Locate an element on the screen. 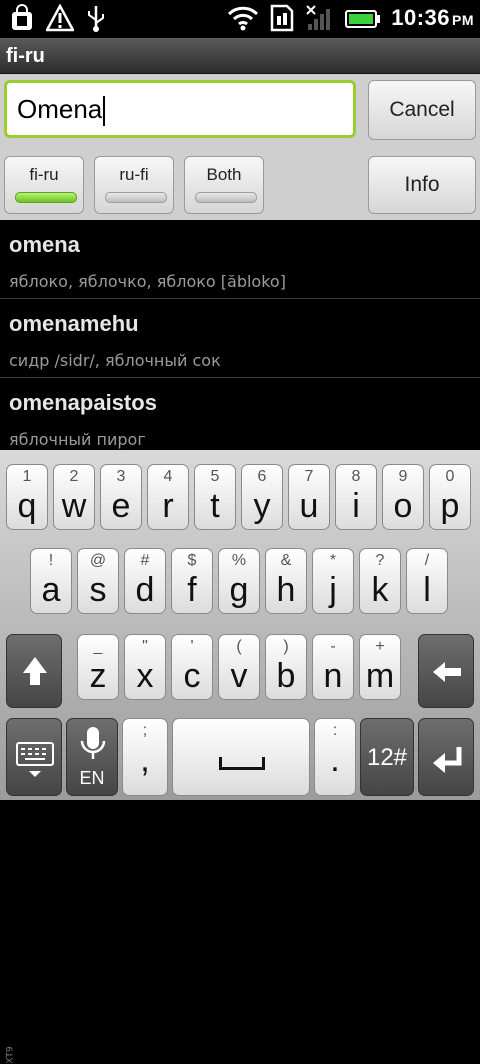  key-primary: s is located at coordinates (98, 590).